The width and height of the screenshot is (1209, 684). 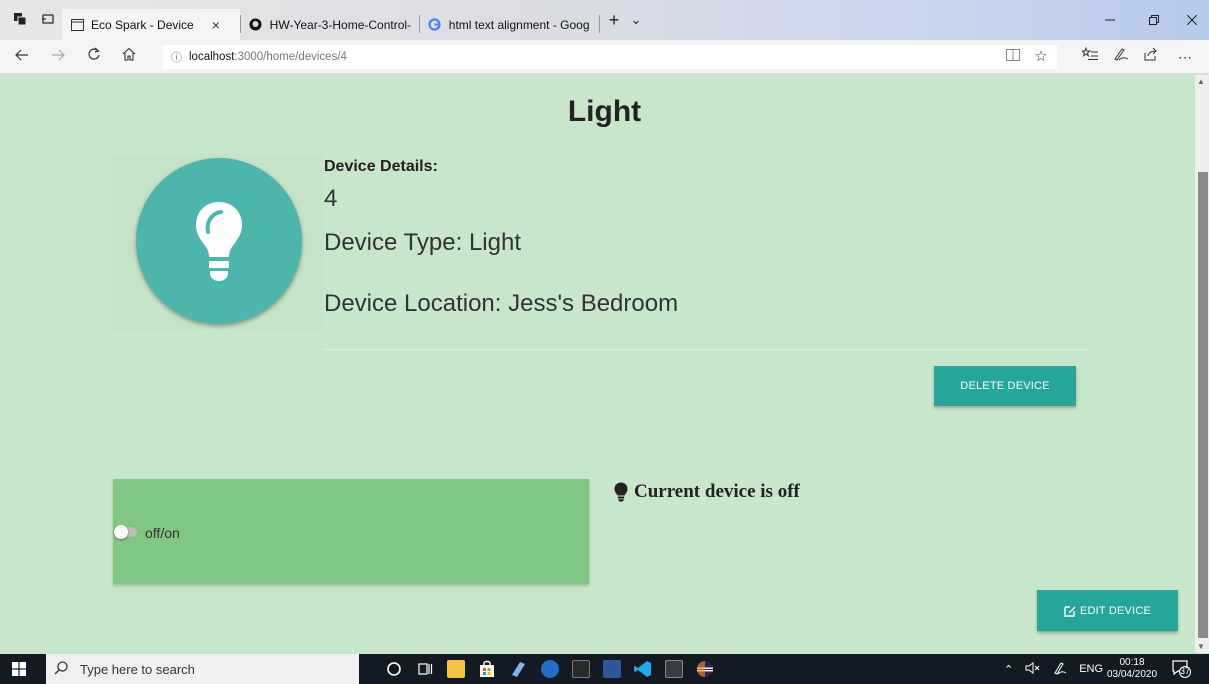 I want to click on lightbulb-icon, so click(x=219, y=241).